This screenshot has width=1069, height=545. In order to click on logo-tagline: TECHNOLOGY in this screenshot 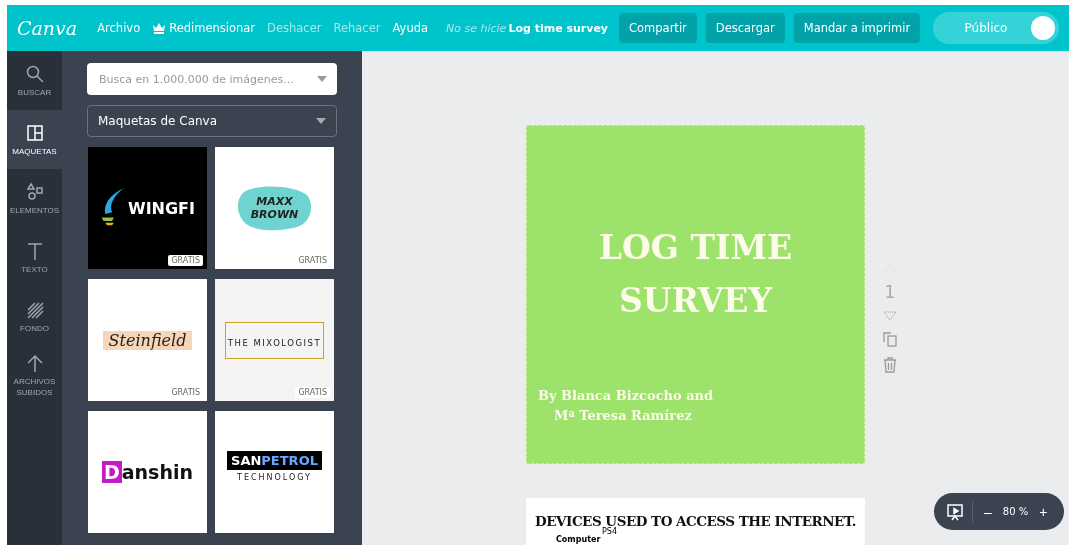, I will do `click(274, 477)`.